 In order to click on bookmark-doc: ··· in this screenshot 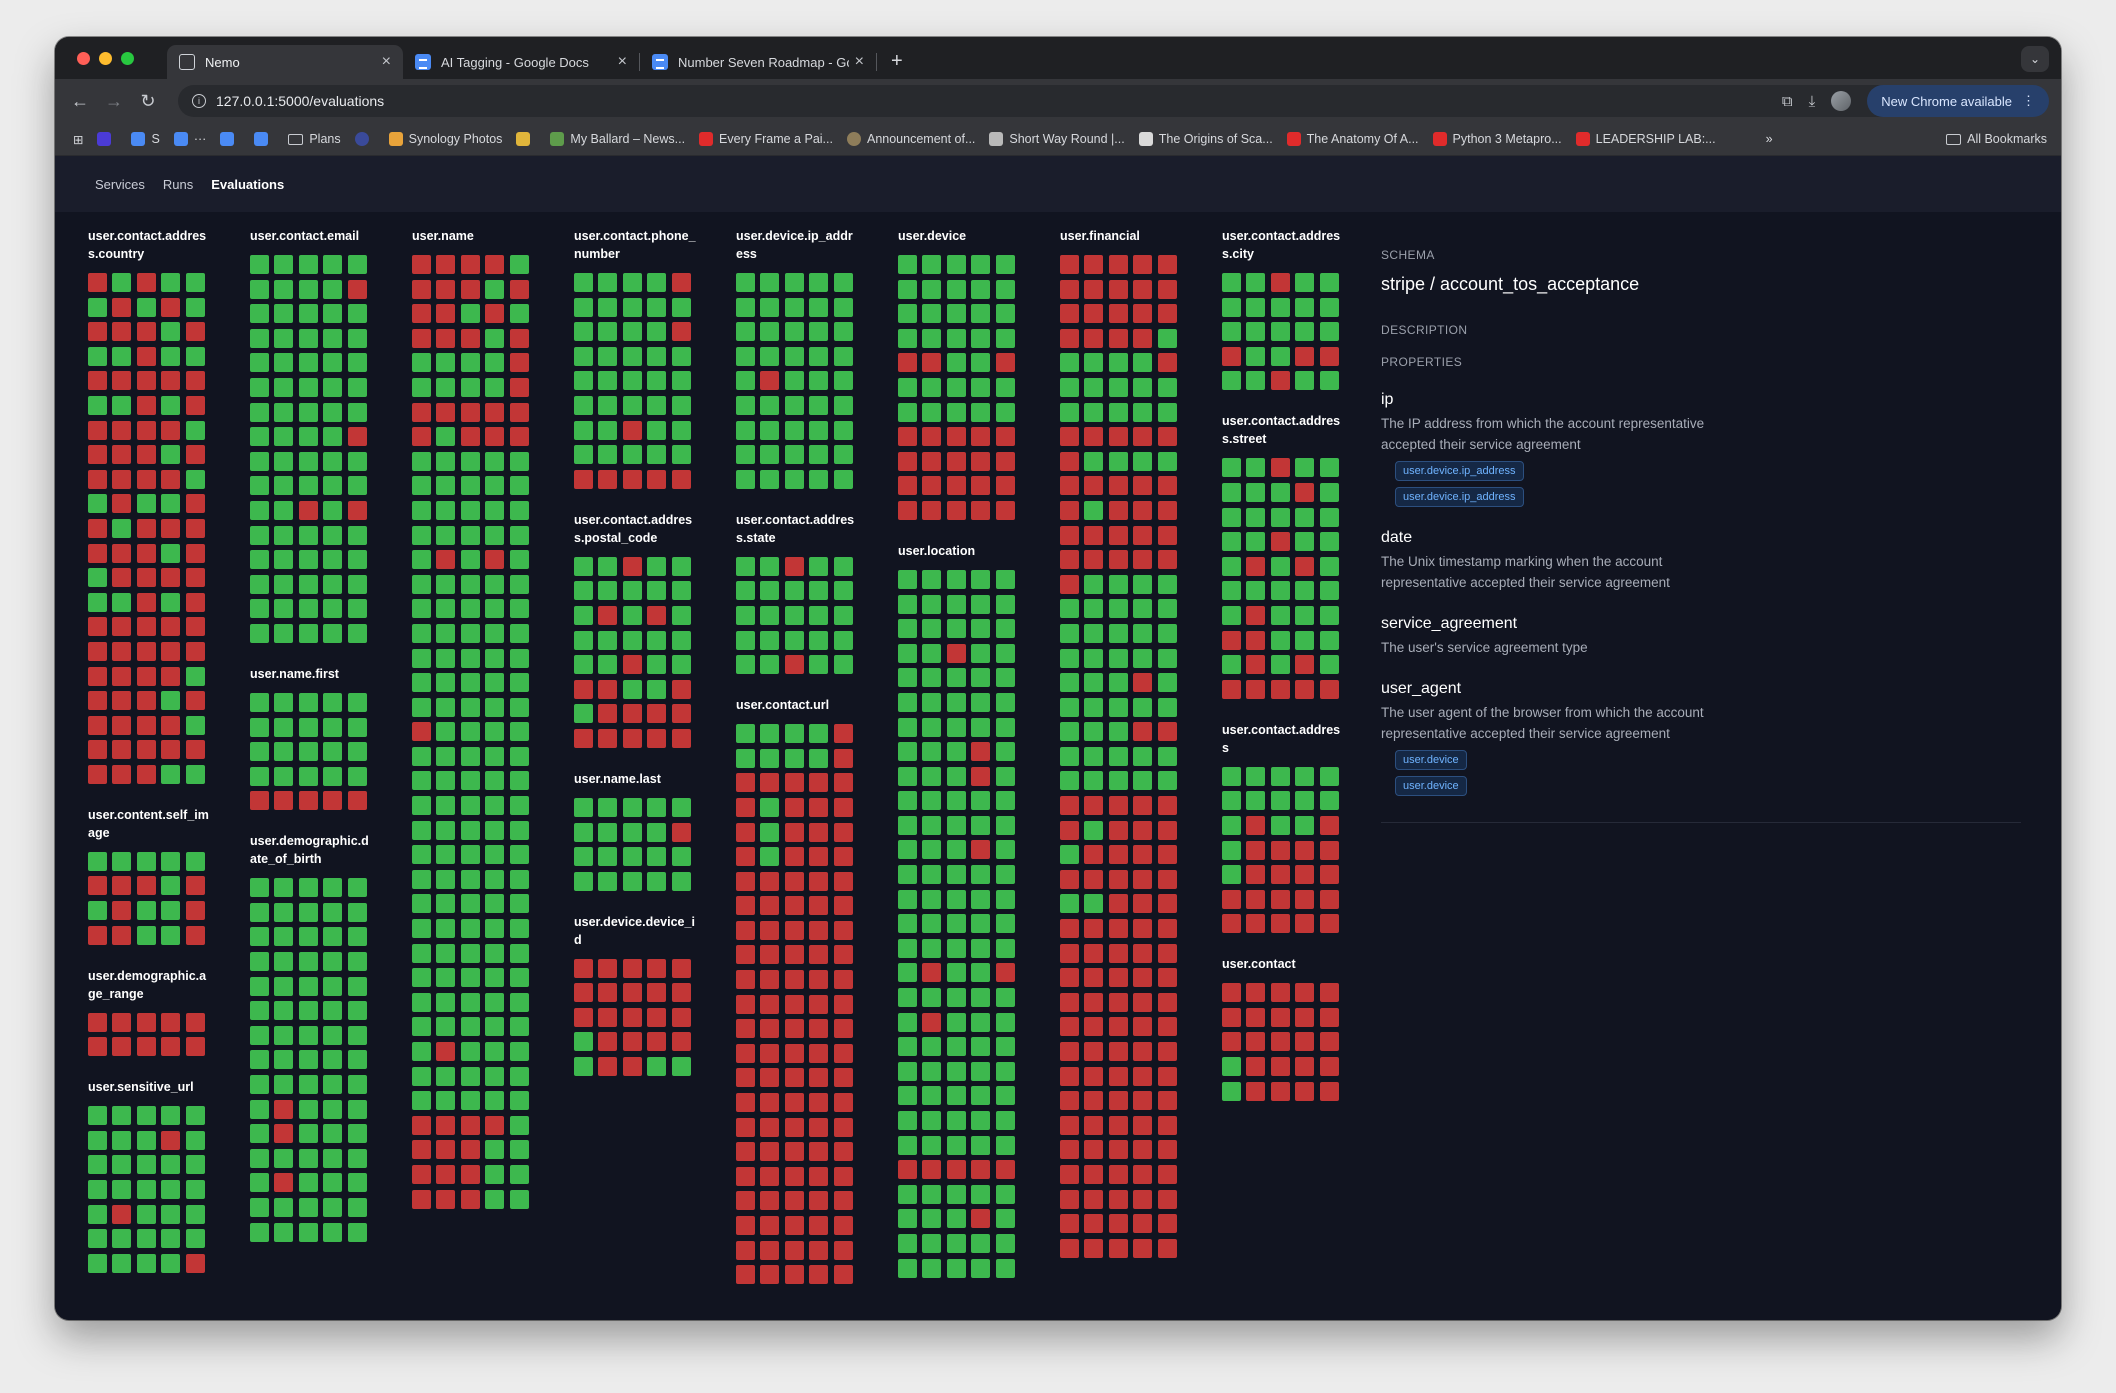, I will do `click(189, 139)`.